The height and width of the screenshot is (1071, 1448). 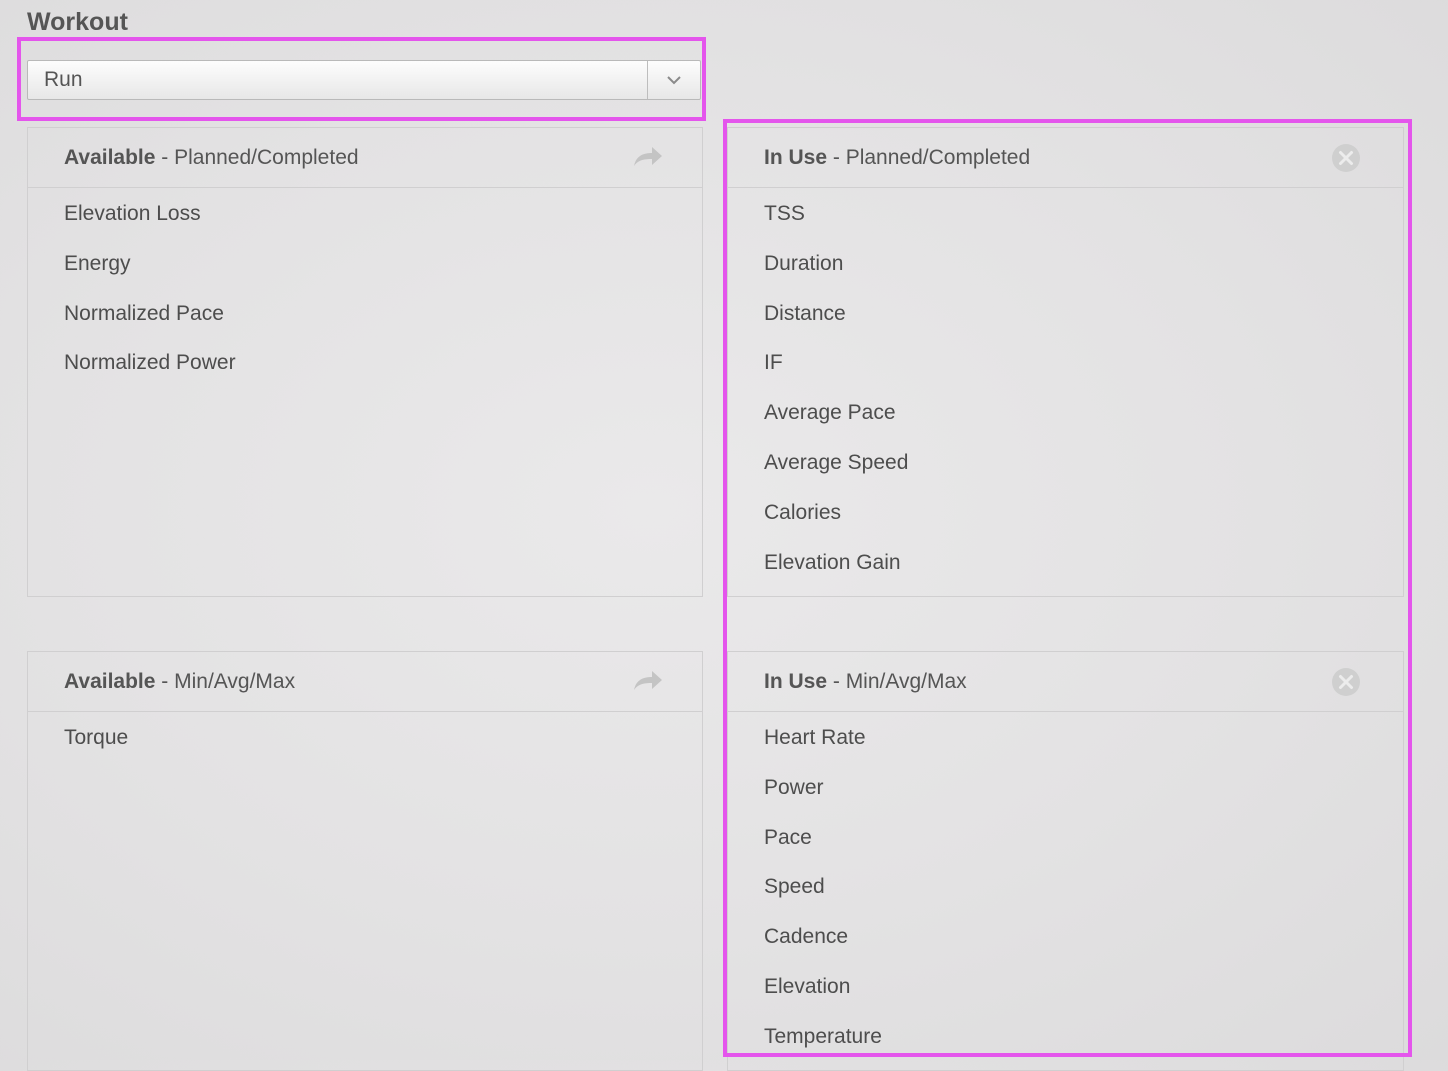 I want to click on available-minavgmax-list: Torque, so click(x=365, y=737).